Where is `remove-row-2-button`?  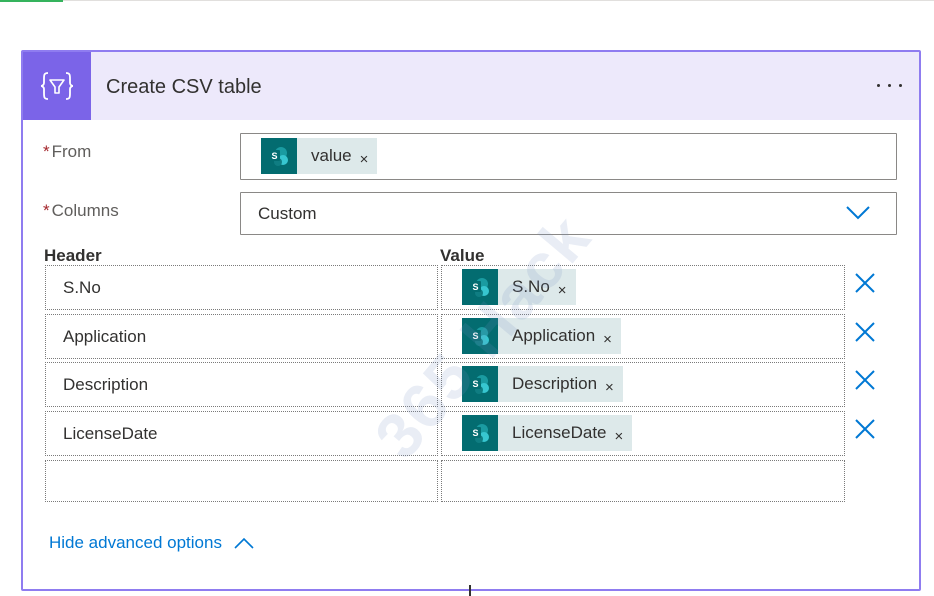
remove-row-2-button is located at coordinates (865, 332).